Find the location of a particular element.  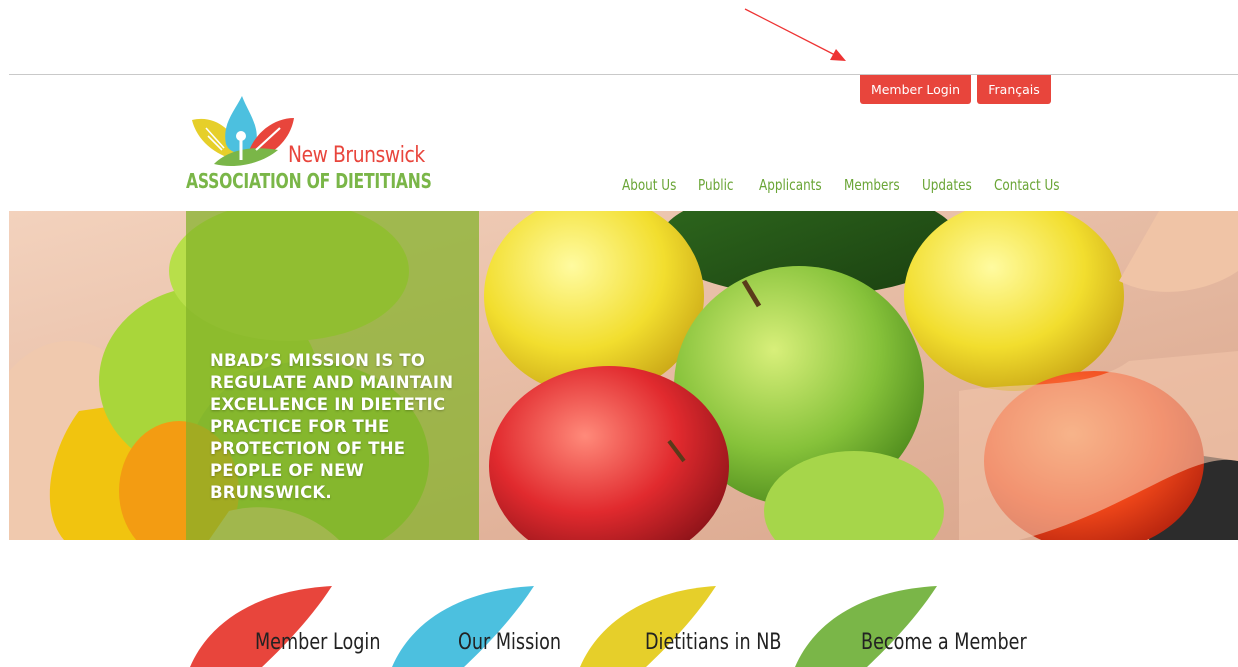

quick-link-member-login: Member Login is located at coordinates (317, 642).